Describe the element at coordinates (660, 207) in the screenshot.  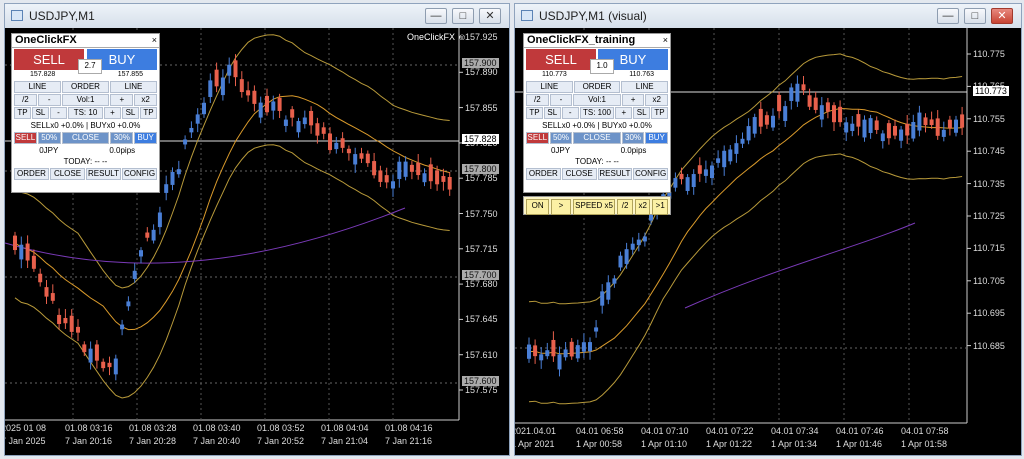
I see `speed-one-button: >1` at that location.